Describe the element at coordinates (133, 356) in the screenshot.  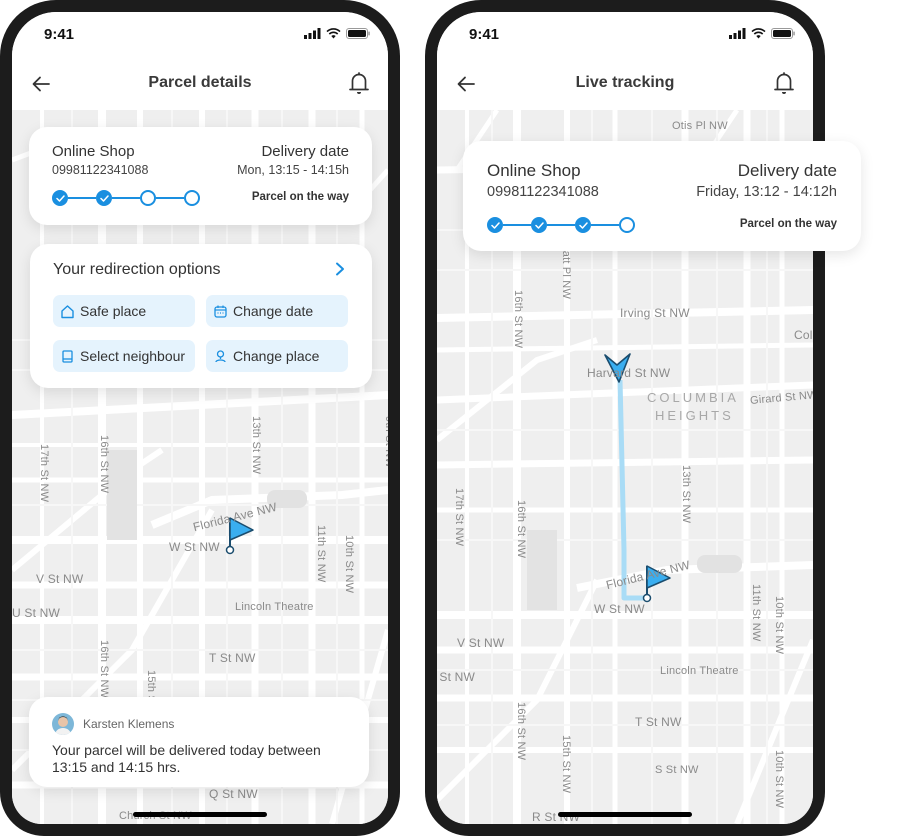
I see `option-label: Select neighbour` at that location.